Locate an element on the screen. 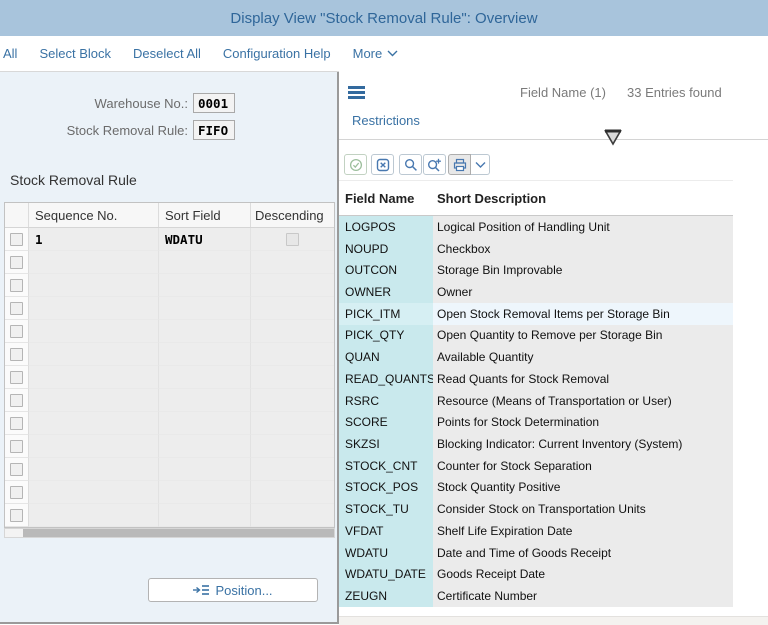  cancel-button is located at coordinates (382, 164).